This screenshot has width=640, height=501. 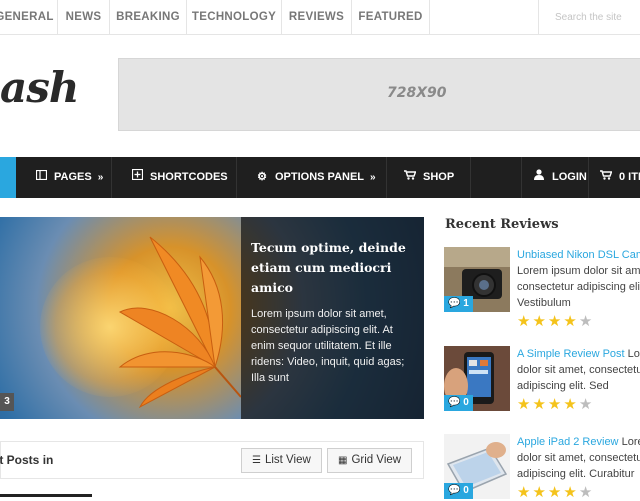 I want to click on post-divider, so click(x=46, y=495).